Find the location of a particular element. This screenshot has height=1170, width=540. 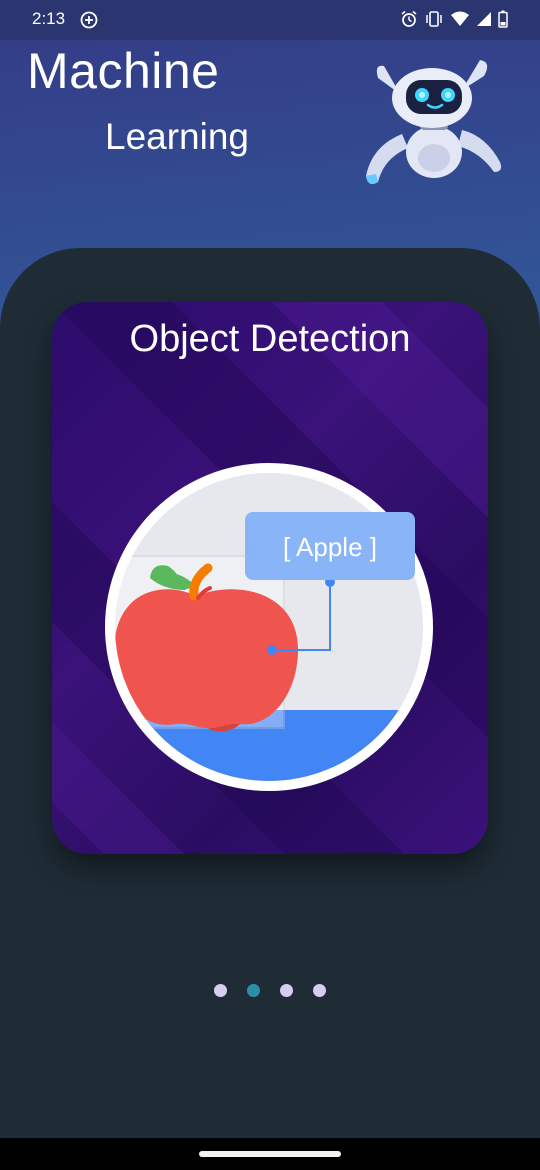

status-time: 2:13 is located at coordinates (49, 18).